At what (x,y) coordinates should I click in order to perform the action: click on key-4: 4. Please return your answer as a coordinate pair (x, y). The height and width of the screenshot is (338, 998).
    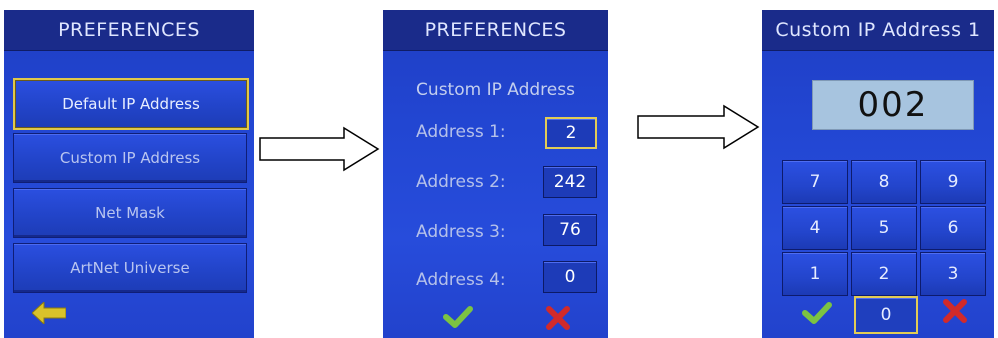
    Looking at the image, I should click on (815, 228).